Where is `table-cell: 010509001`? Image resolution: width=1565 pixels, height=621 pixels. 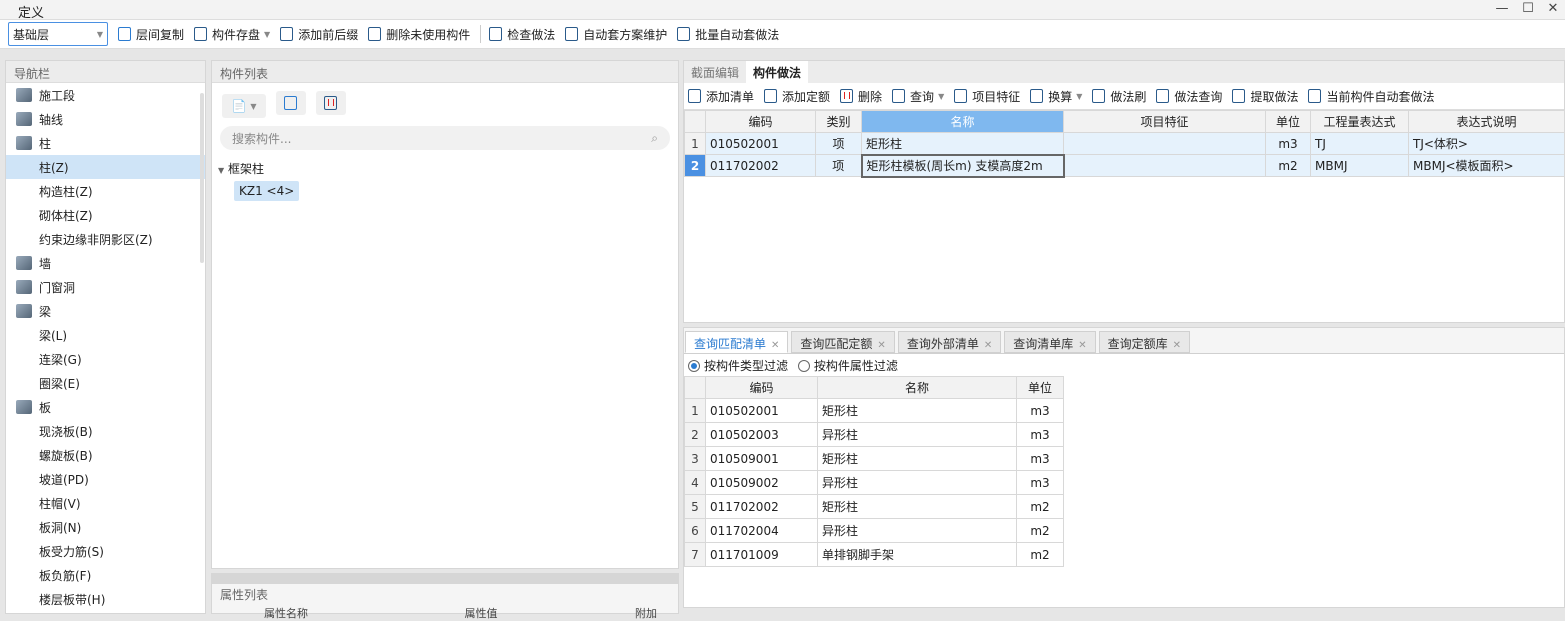
table-cell: 010509001 is located at coordinates (761, 458).